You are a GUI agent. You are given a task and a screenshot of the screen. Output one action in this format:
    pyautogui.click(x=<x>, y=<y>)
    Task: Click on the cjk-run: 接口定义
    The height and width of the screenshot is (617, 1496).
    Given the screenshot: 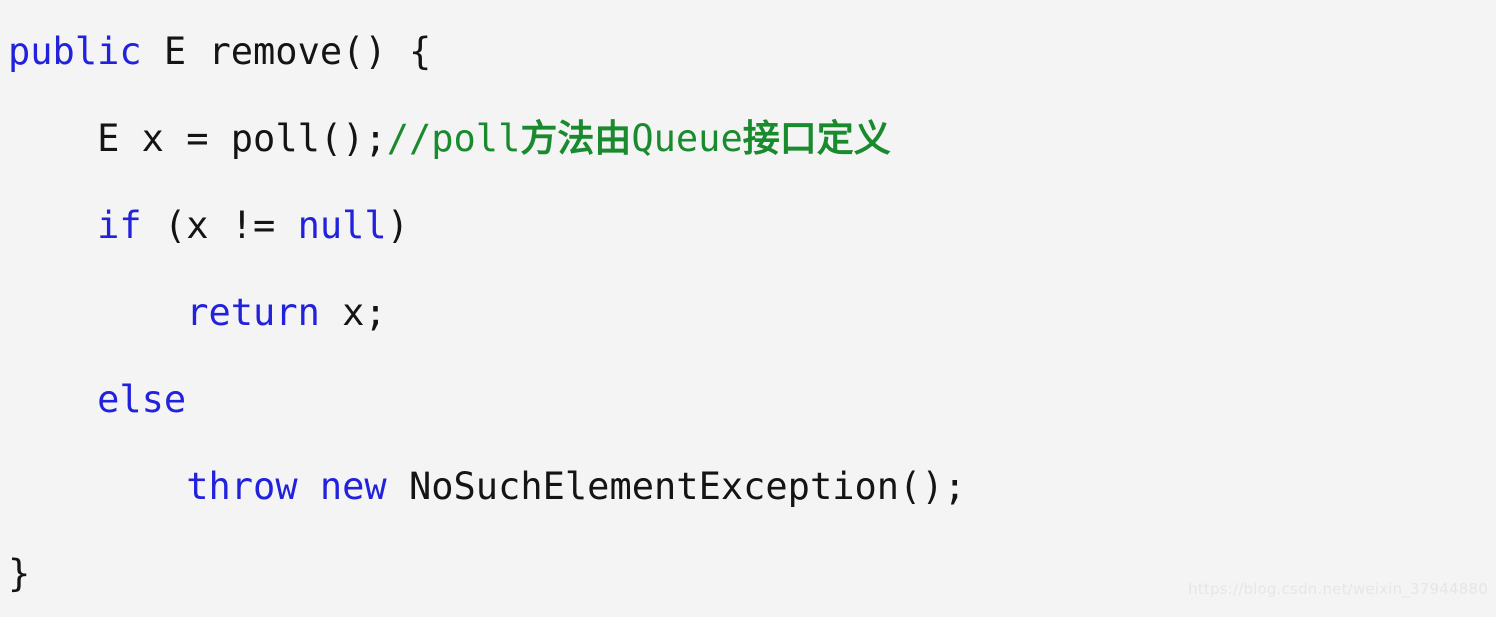 What is the action you would take?
    pyautogui.click(x=816, y=138)
    